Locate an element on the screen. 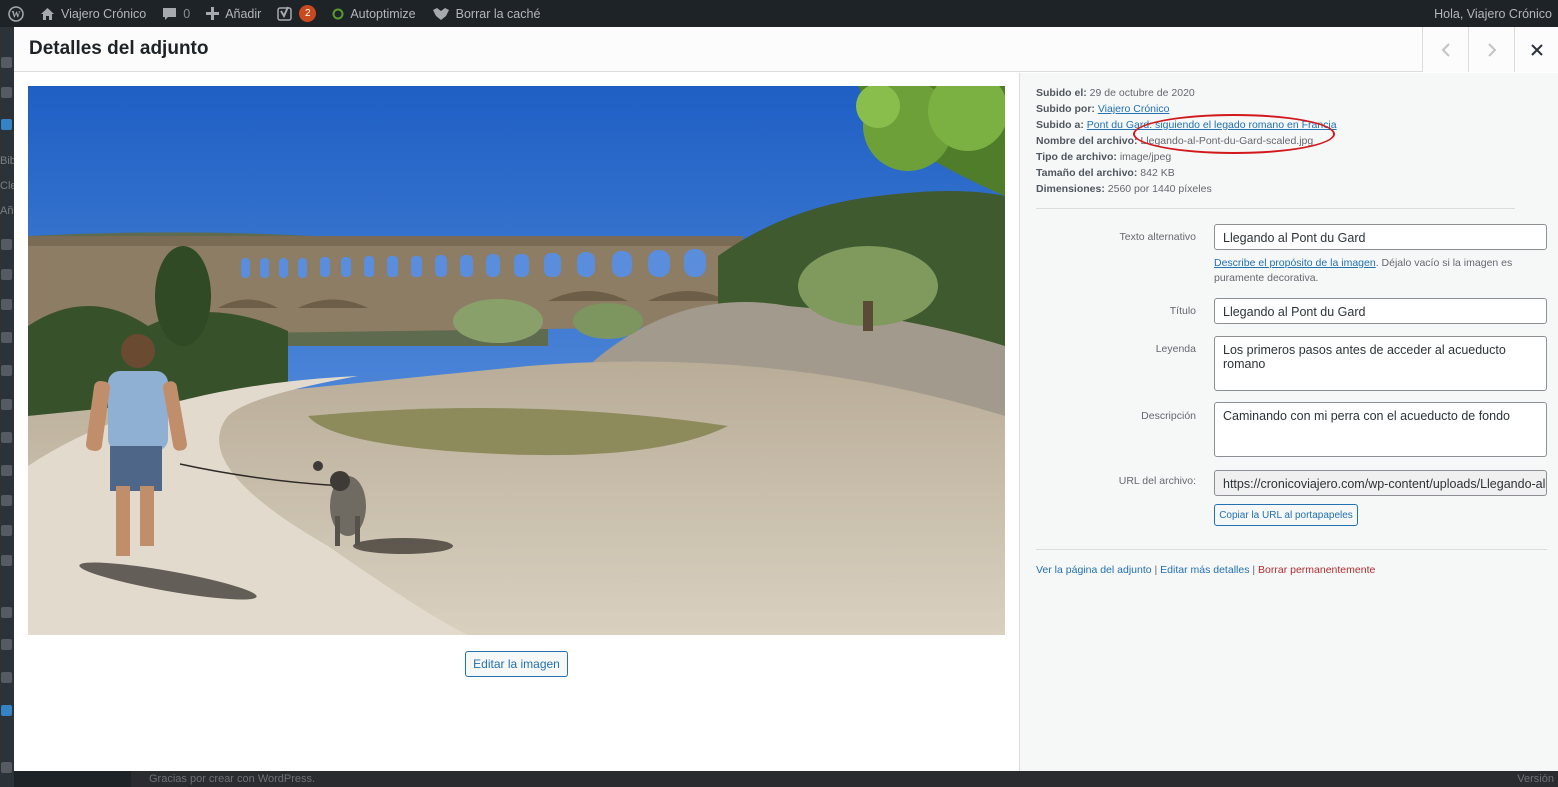 The width and height of the screenshot is (1558, 787). comment-icon is located at coordinates (170, 13).